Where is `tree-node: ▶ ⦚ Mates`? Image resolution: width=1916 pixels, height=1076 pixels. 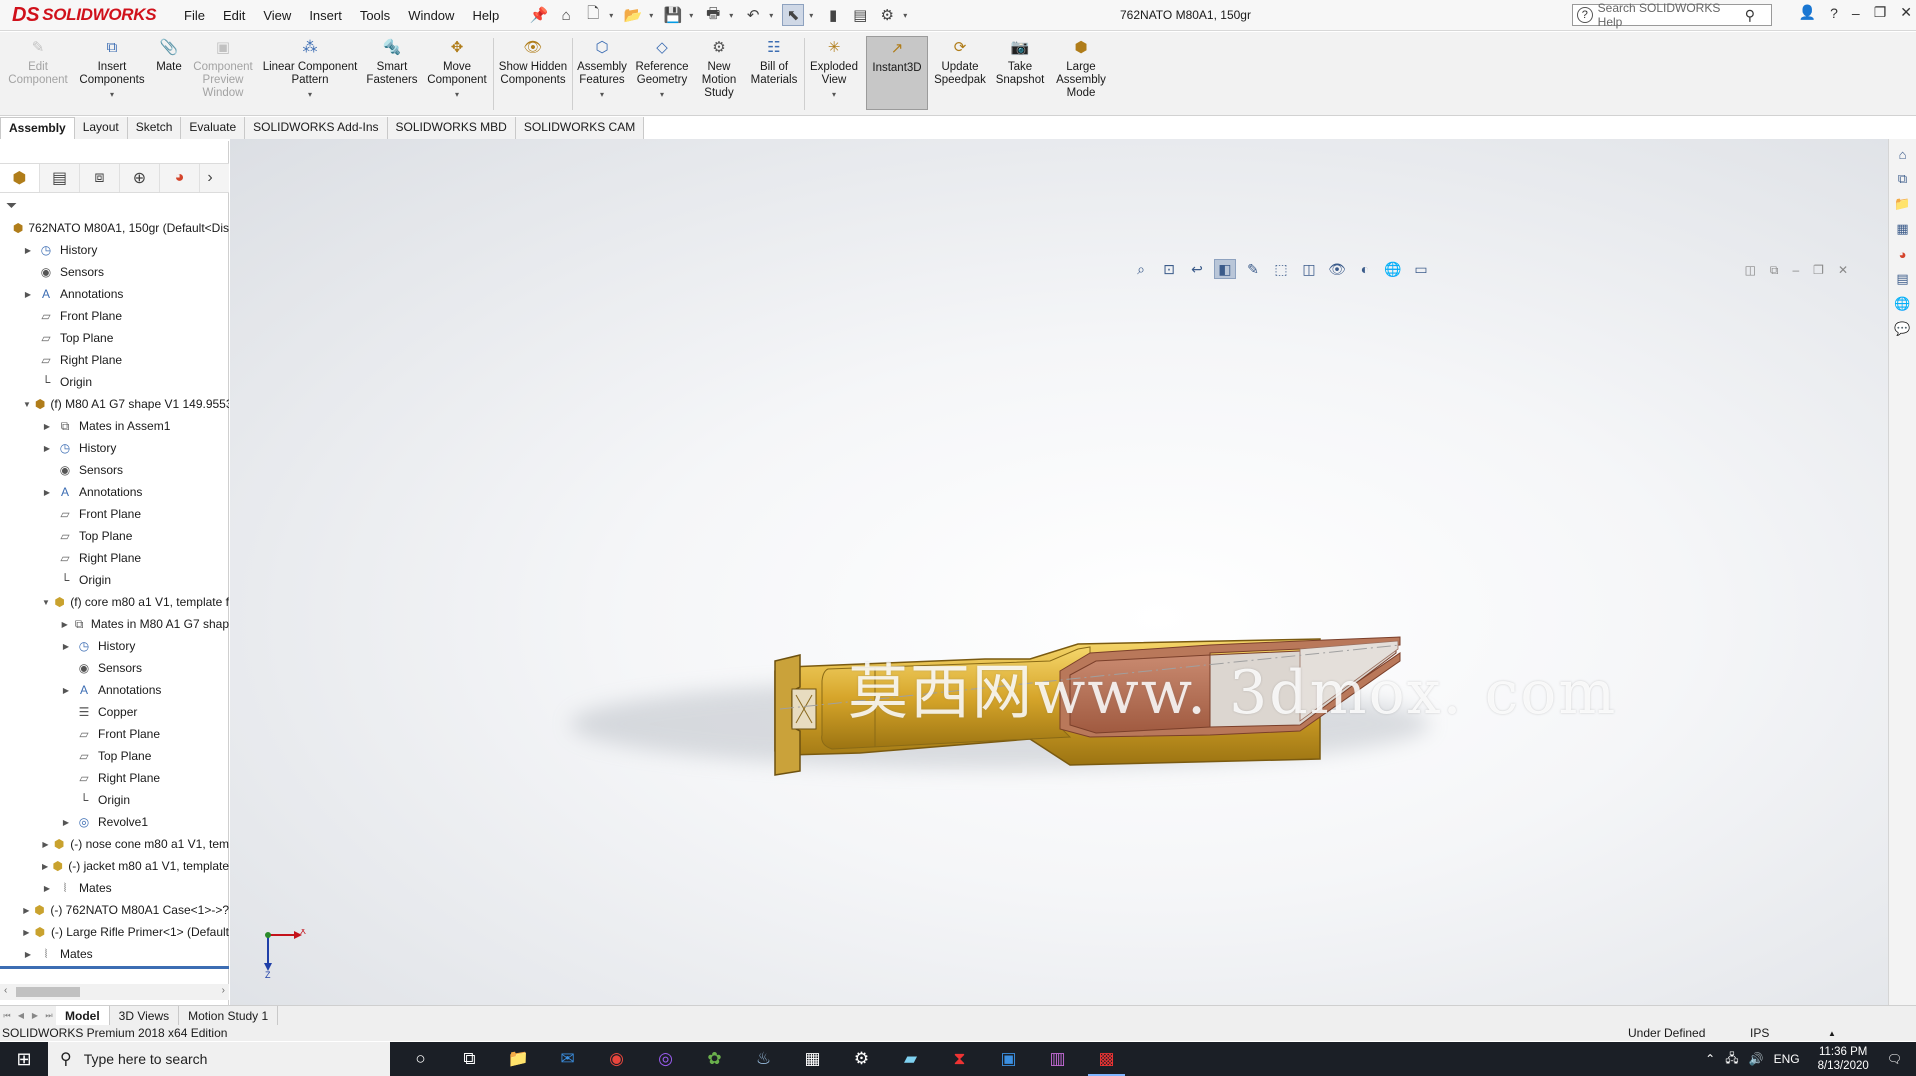 tree-node: ▶ ⦚ Mates is located at coordinates (114, 954).